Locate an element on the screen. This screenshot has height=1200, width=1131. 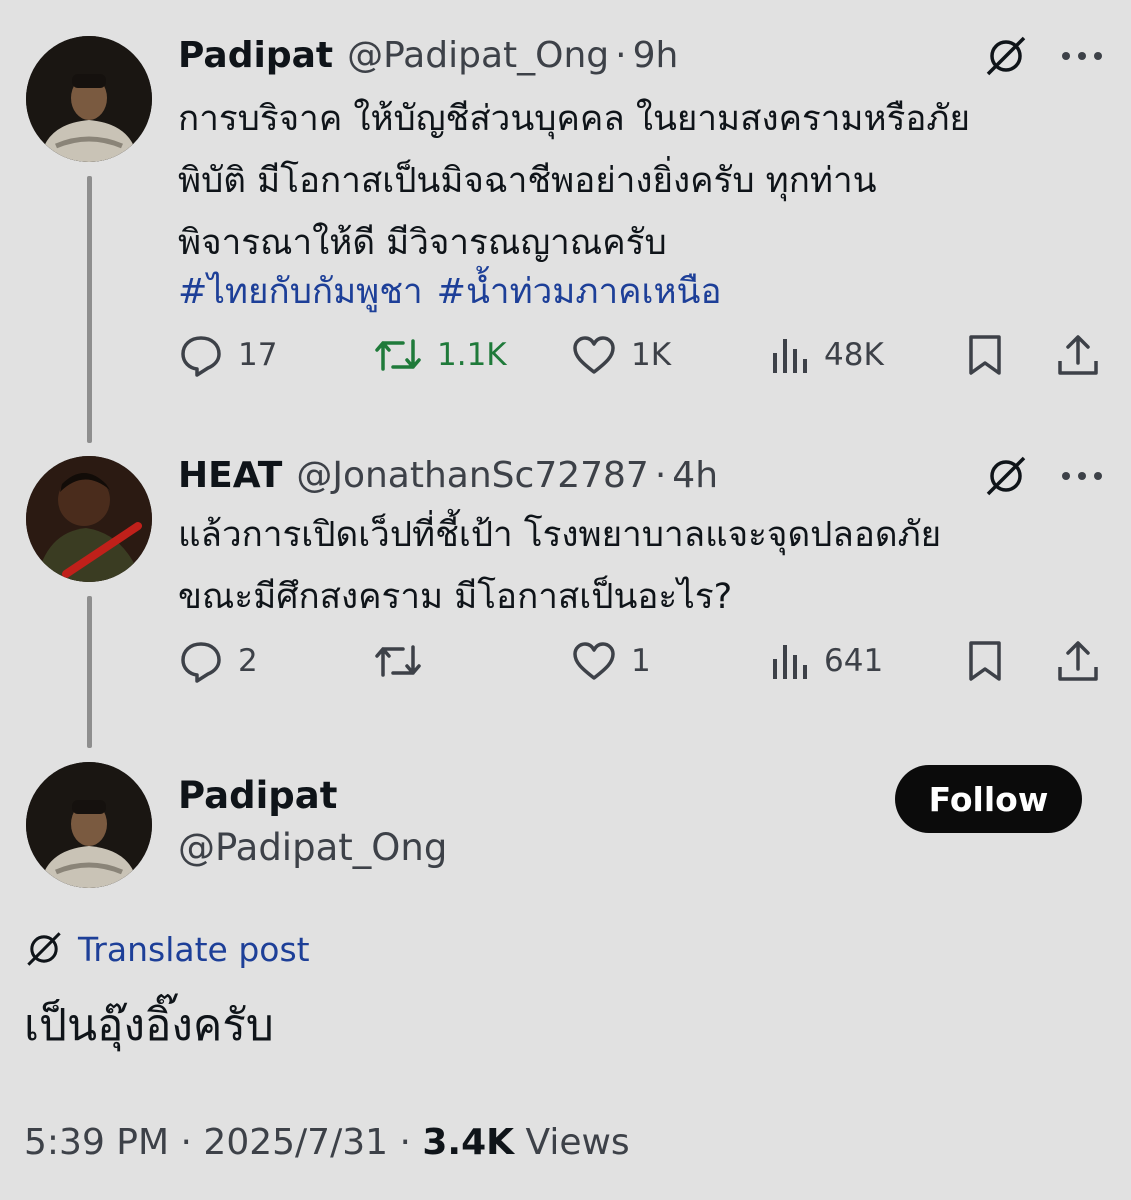
hashtags: #ไทยกับกัมพูชา #น้ำท่วมภาคเหนือ is located at coordinates (457, 291).